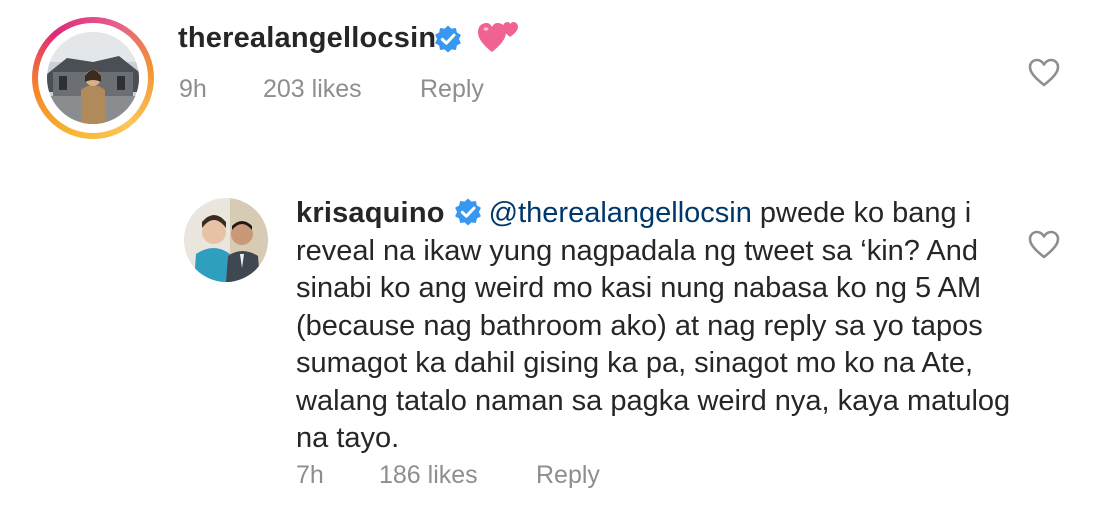  Describe the element at coordinates (312, 89) in the screenshot. I see `like-count: 203 likes` at that location.